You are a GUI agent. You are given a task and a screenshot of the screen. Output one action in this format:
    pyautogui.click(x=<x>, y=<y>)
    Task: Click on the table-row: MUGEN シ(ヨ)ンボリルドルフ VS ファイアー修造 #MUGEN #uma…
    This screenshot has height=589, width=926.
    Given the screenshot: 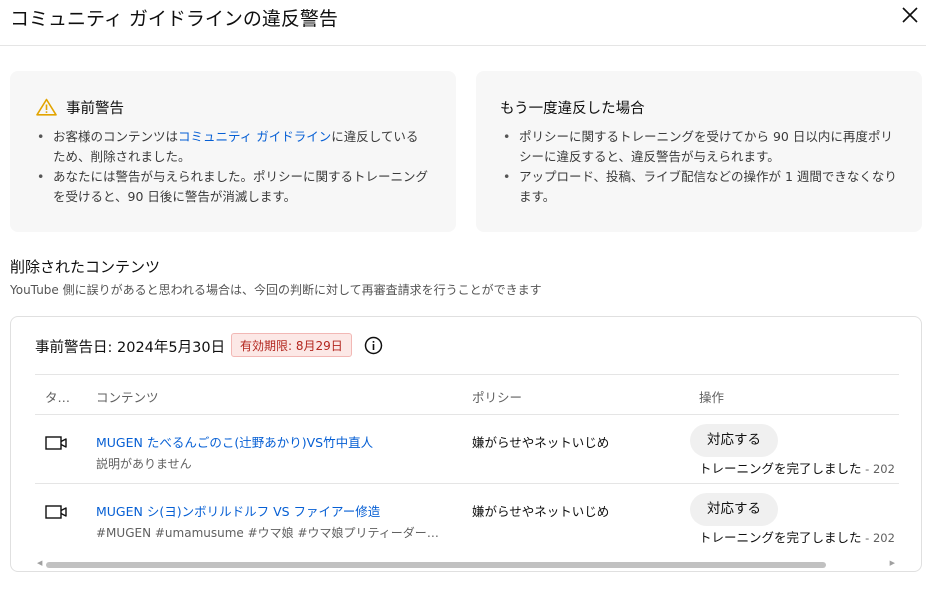 What is the action you would take?
    pyautogui.click(x=467, y=518)
    